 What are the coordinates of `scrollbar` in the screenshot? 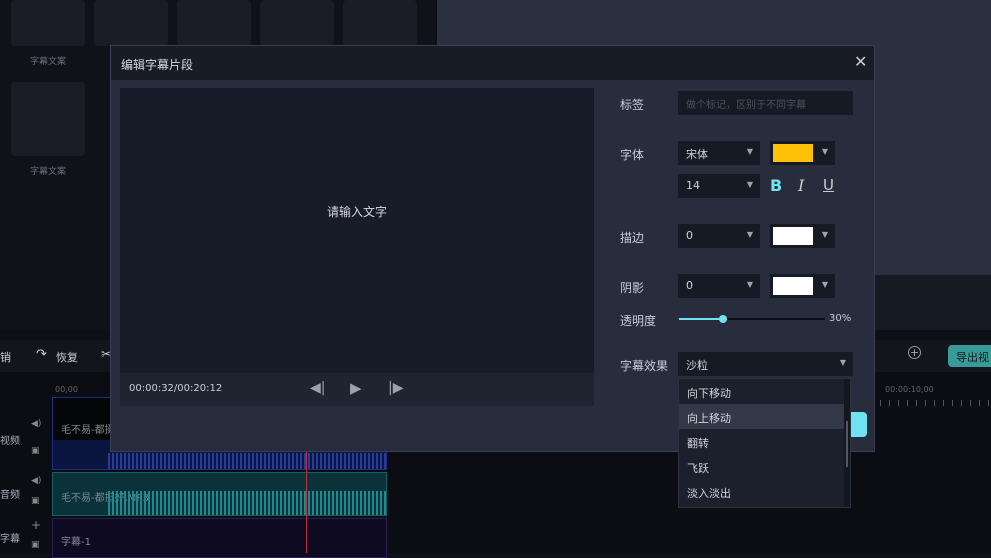 It's located at (847, 443).